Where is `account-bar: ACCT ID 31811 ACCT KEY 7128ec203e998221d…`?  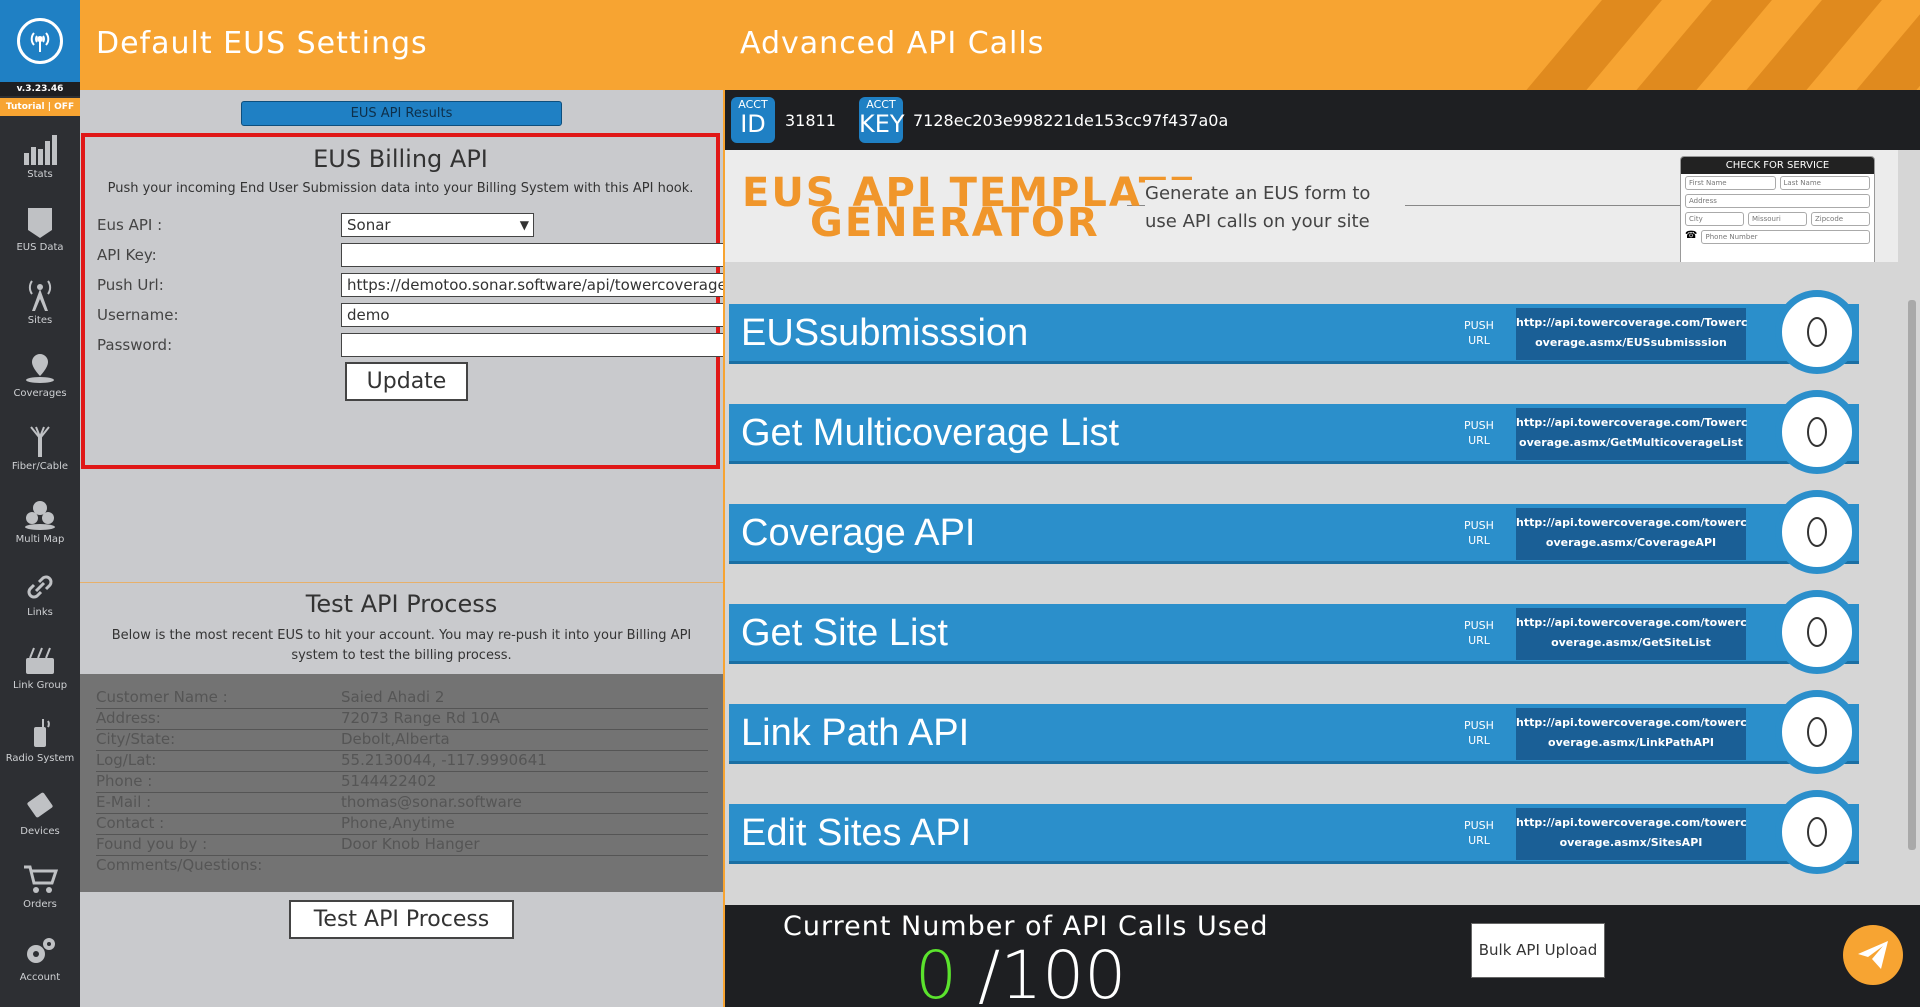 account-bar: ACCT ID 31811 ACCT KEY 7128ec203e998221d… is located at coordinates (1322, 120).